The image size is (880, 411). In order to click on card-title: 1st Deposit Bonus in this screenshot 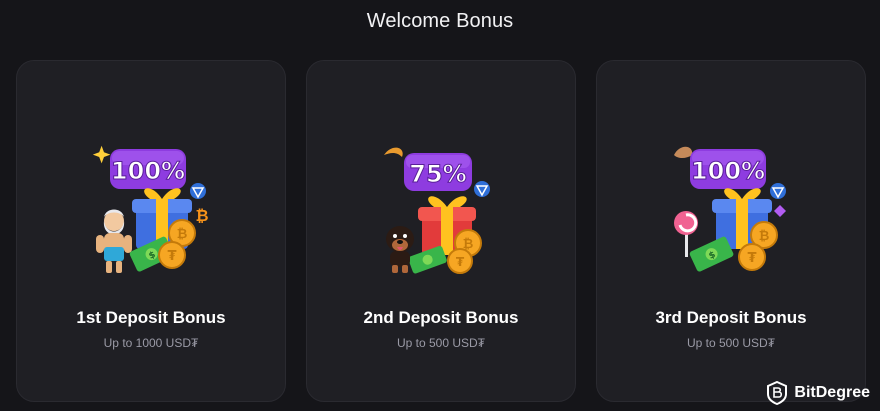, I will do `click(151, 317)`.